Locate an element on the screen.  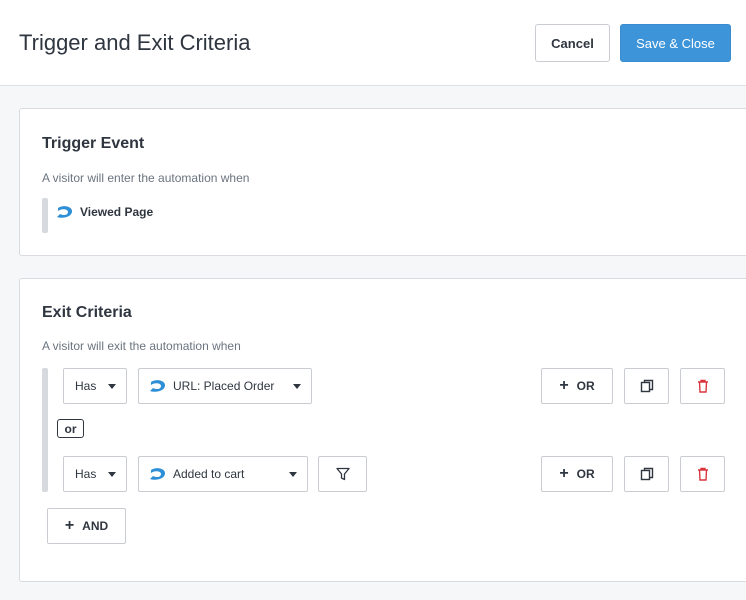
exit-subtitle: A visitor will exit the automation when is located at coordinates (141, 346).